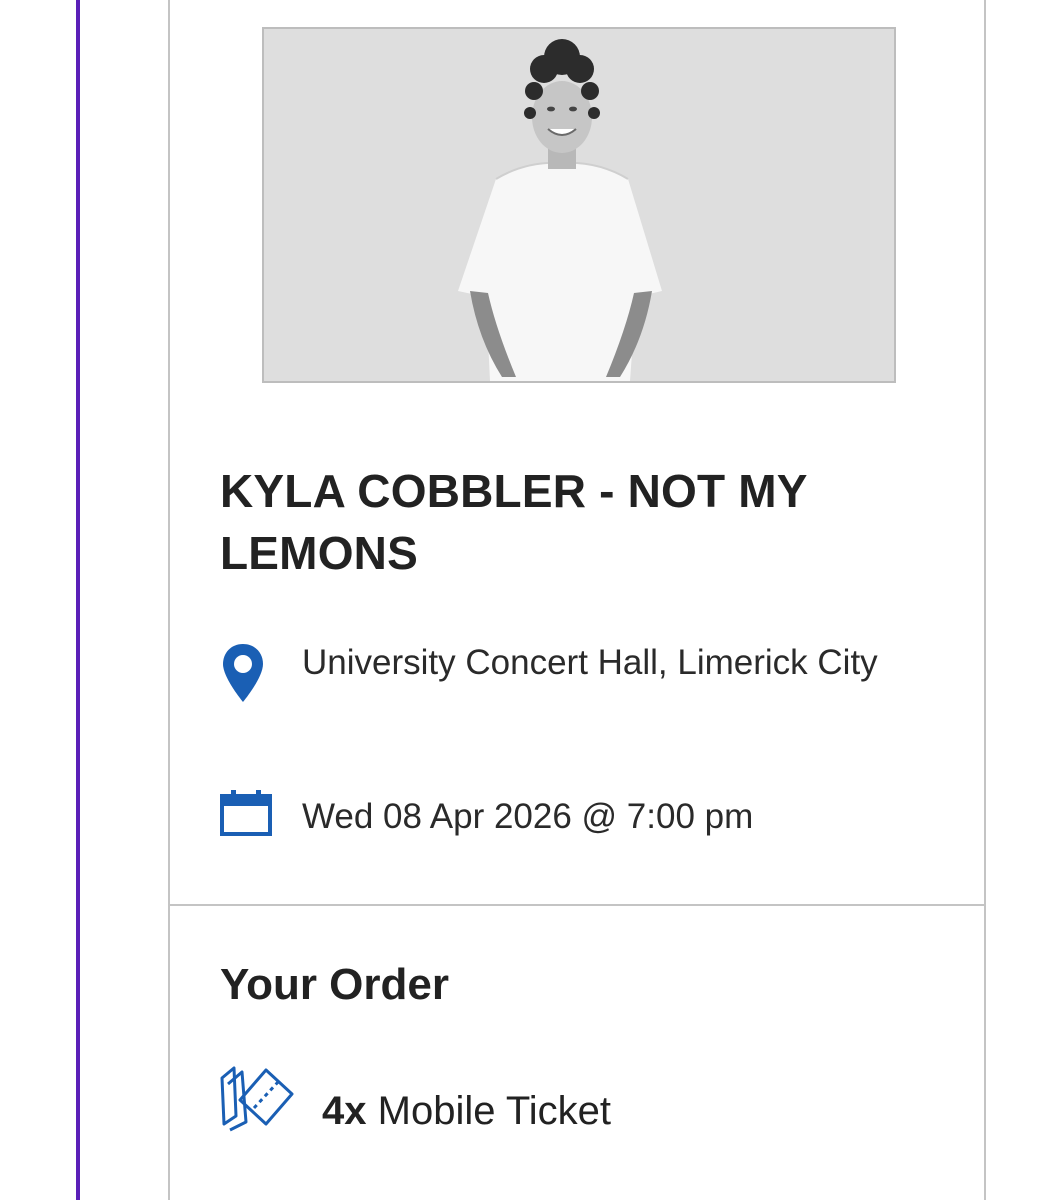  What do you see at coordinates (243, 674) in the screenshot?
I see `map-pin-icon` at bounding box center [243, 674].